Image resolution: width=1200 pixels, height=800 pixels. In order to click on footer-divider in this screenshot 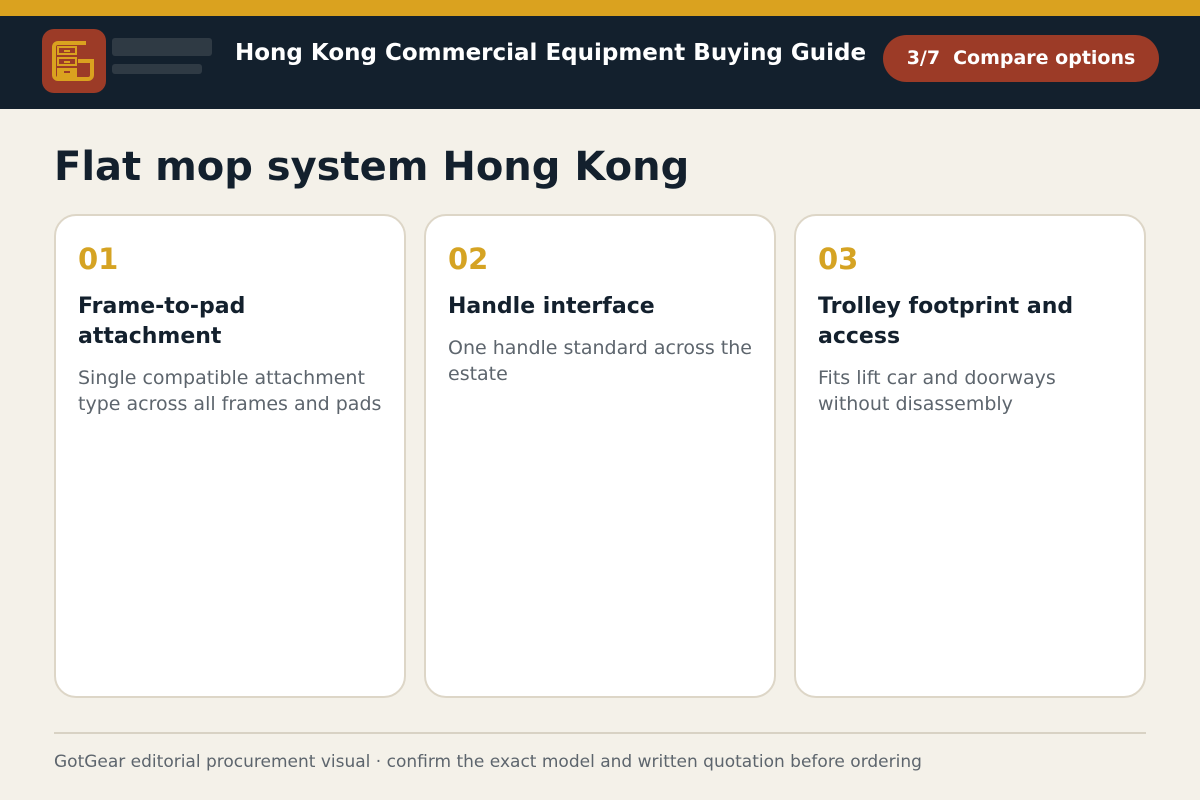, I will do `click(600, 733)`.